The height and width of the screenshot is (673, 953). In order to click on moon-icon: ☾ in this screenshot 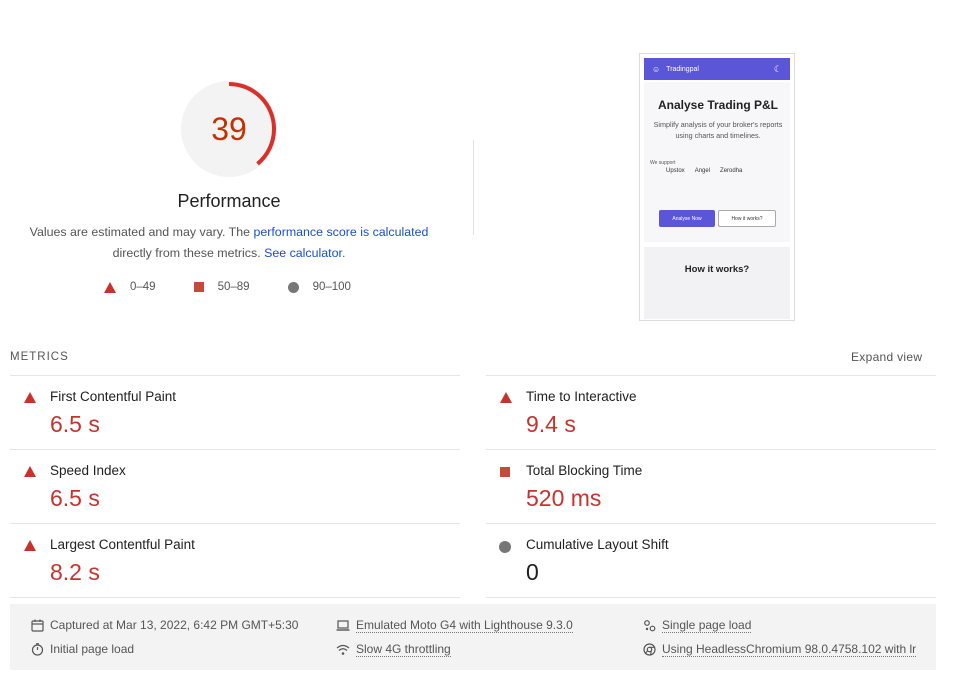, I will do `click(777, 68)`.